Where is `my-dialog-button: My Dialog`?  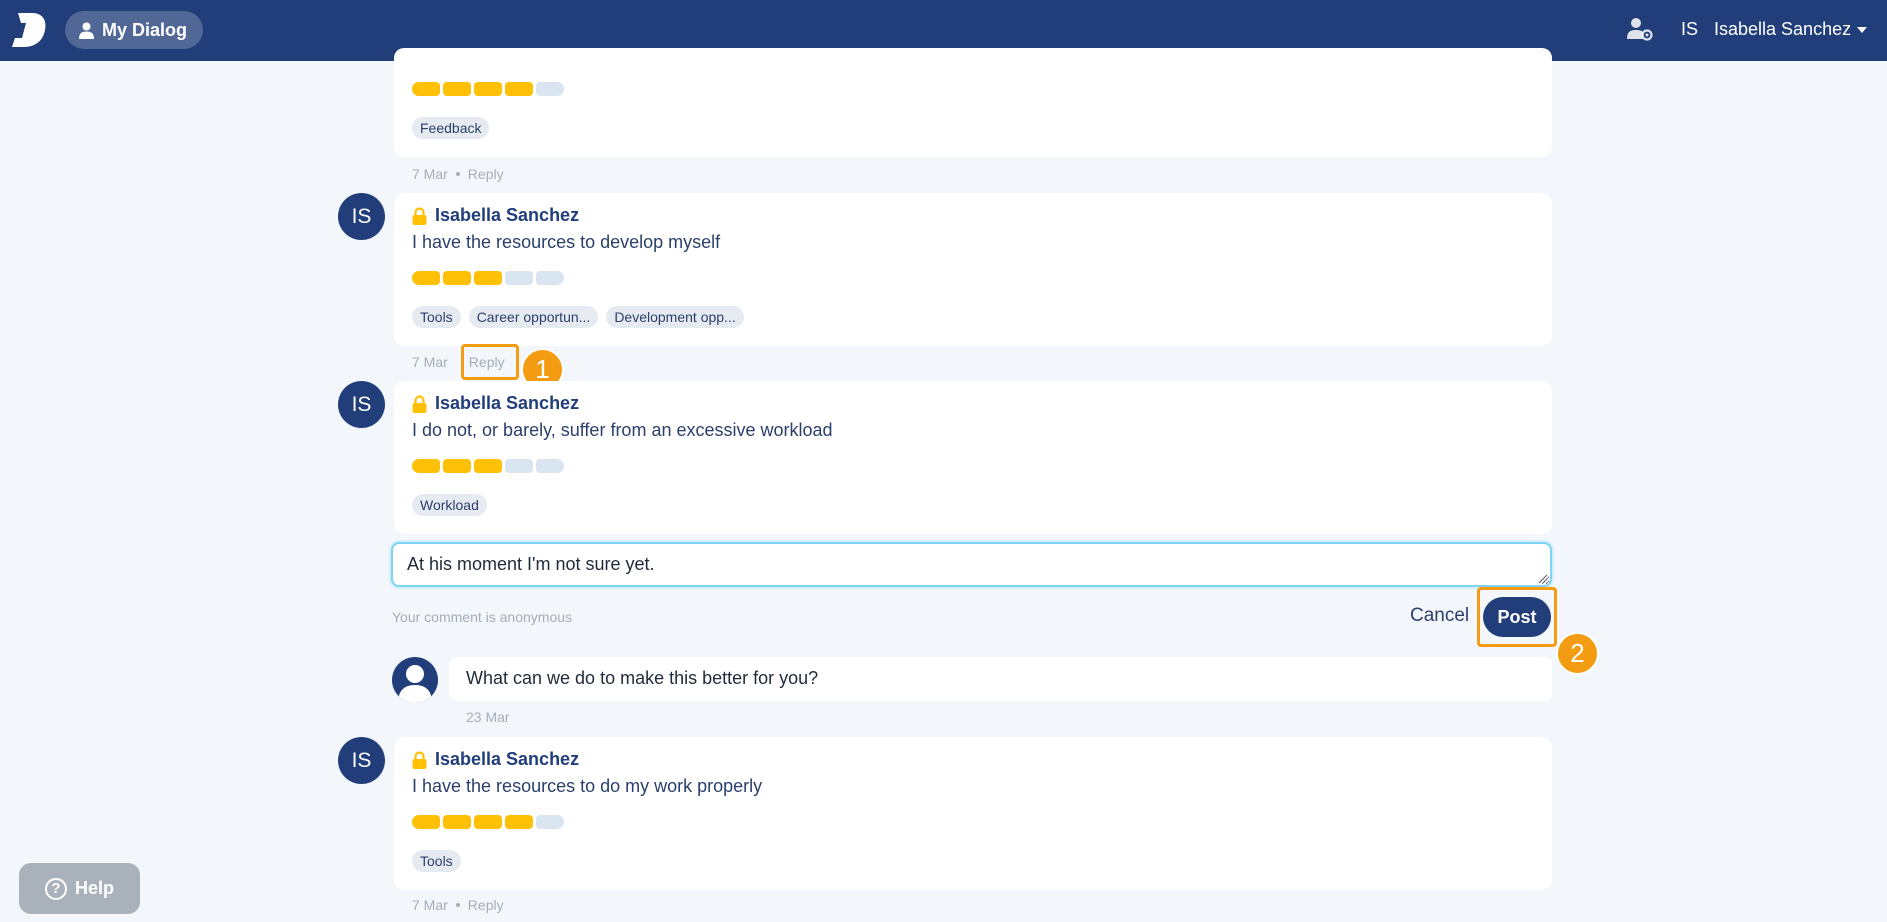
my-dialog-button: My Dialog is located at coordinates (134, 30).